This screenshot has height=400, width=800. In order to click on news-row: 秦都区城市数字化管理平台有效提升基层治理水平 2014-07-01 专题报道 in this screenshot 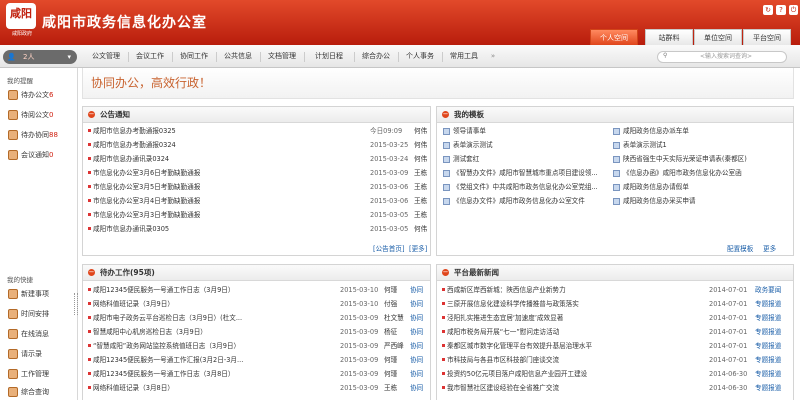, I will do `click(615, 346)`.